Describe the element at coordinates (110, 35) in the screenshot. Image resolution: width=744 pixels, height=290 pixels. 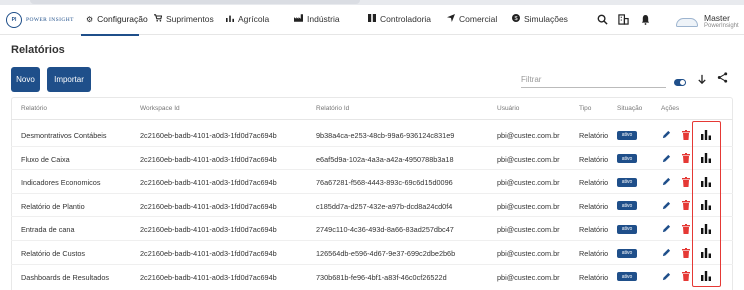
I see `active-tab-indicator` at that location.